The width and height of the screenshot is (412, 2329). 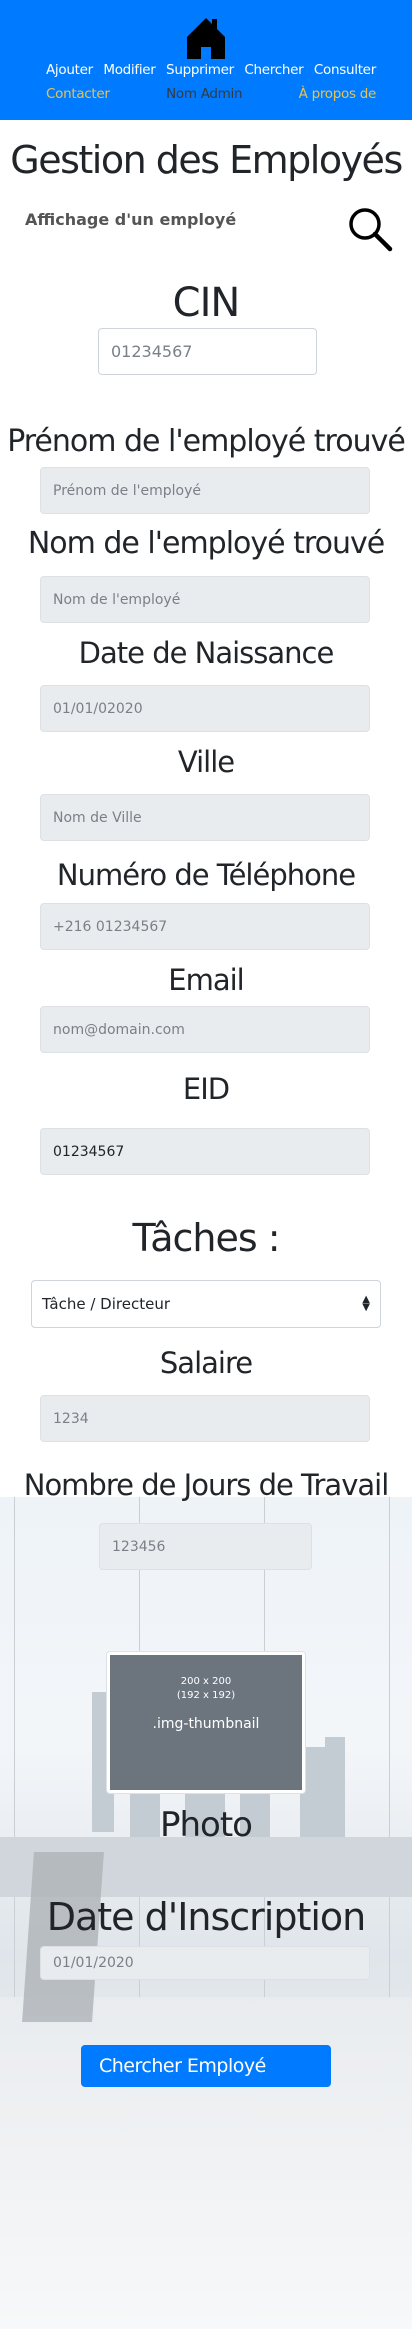 What do you see at coordinates (205, 1546) in the screenshot?
I see `jours-input: 123456` at bounding box center [205, 1546].